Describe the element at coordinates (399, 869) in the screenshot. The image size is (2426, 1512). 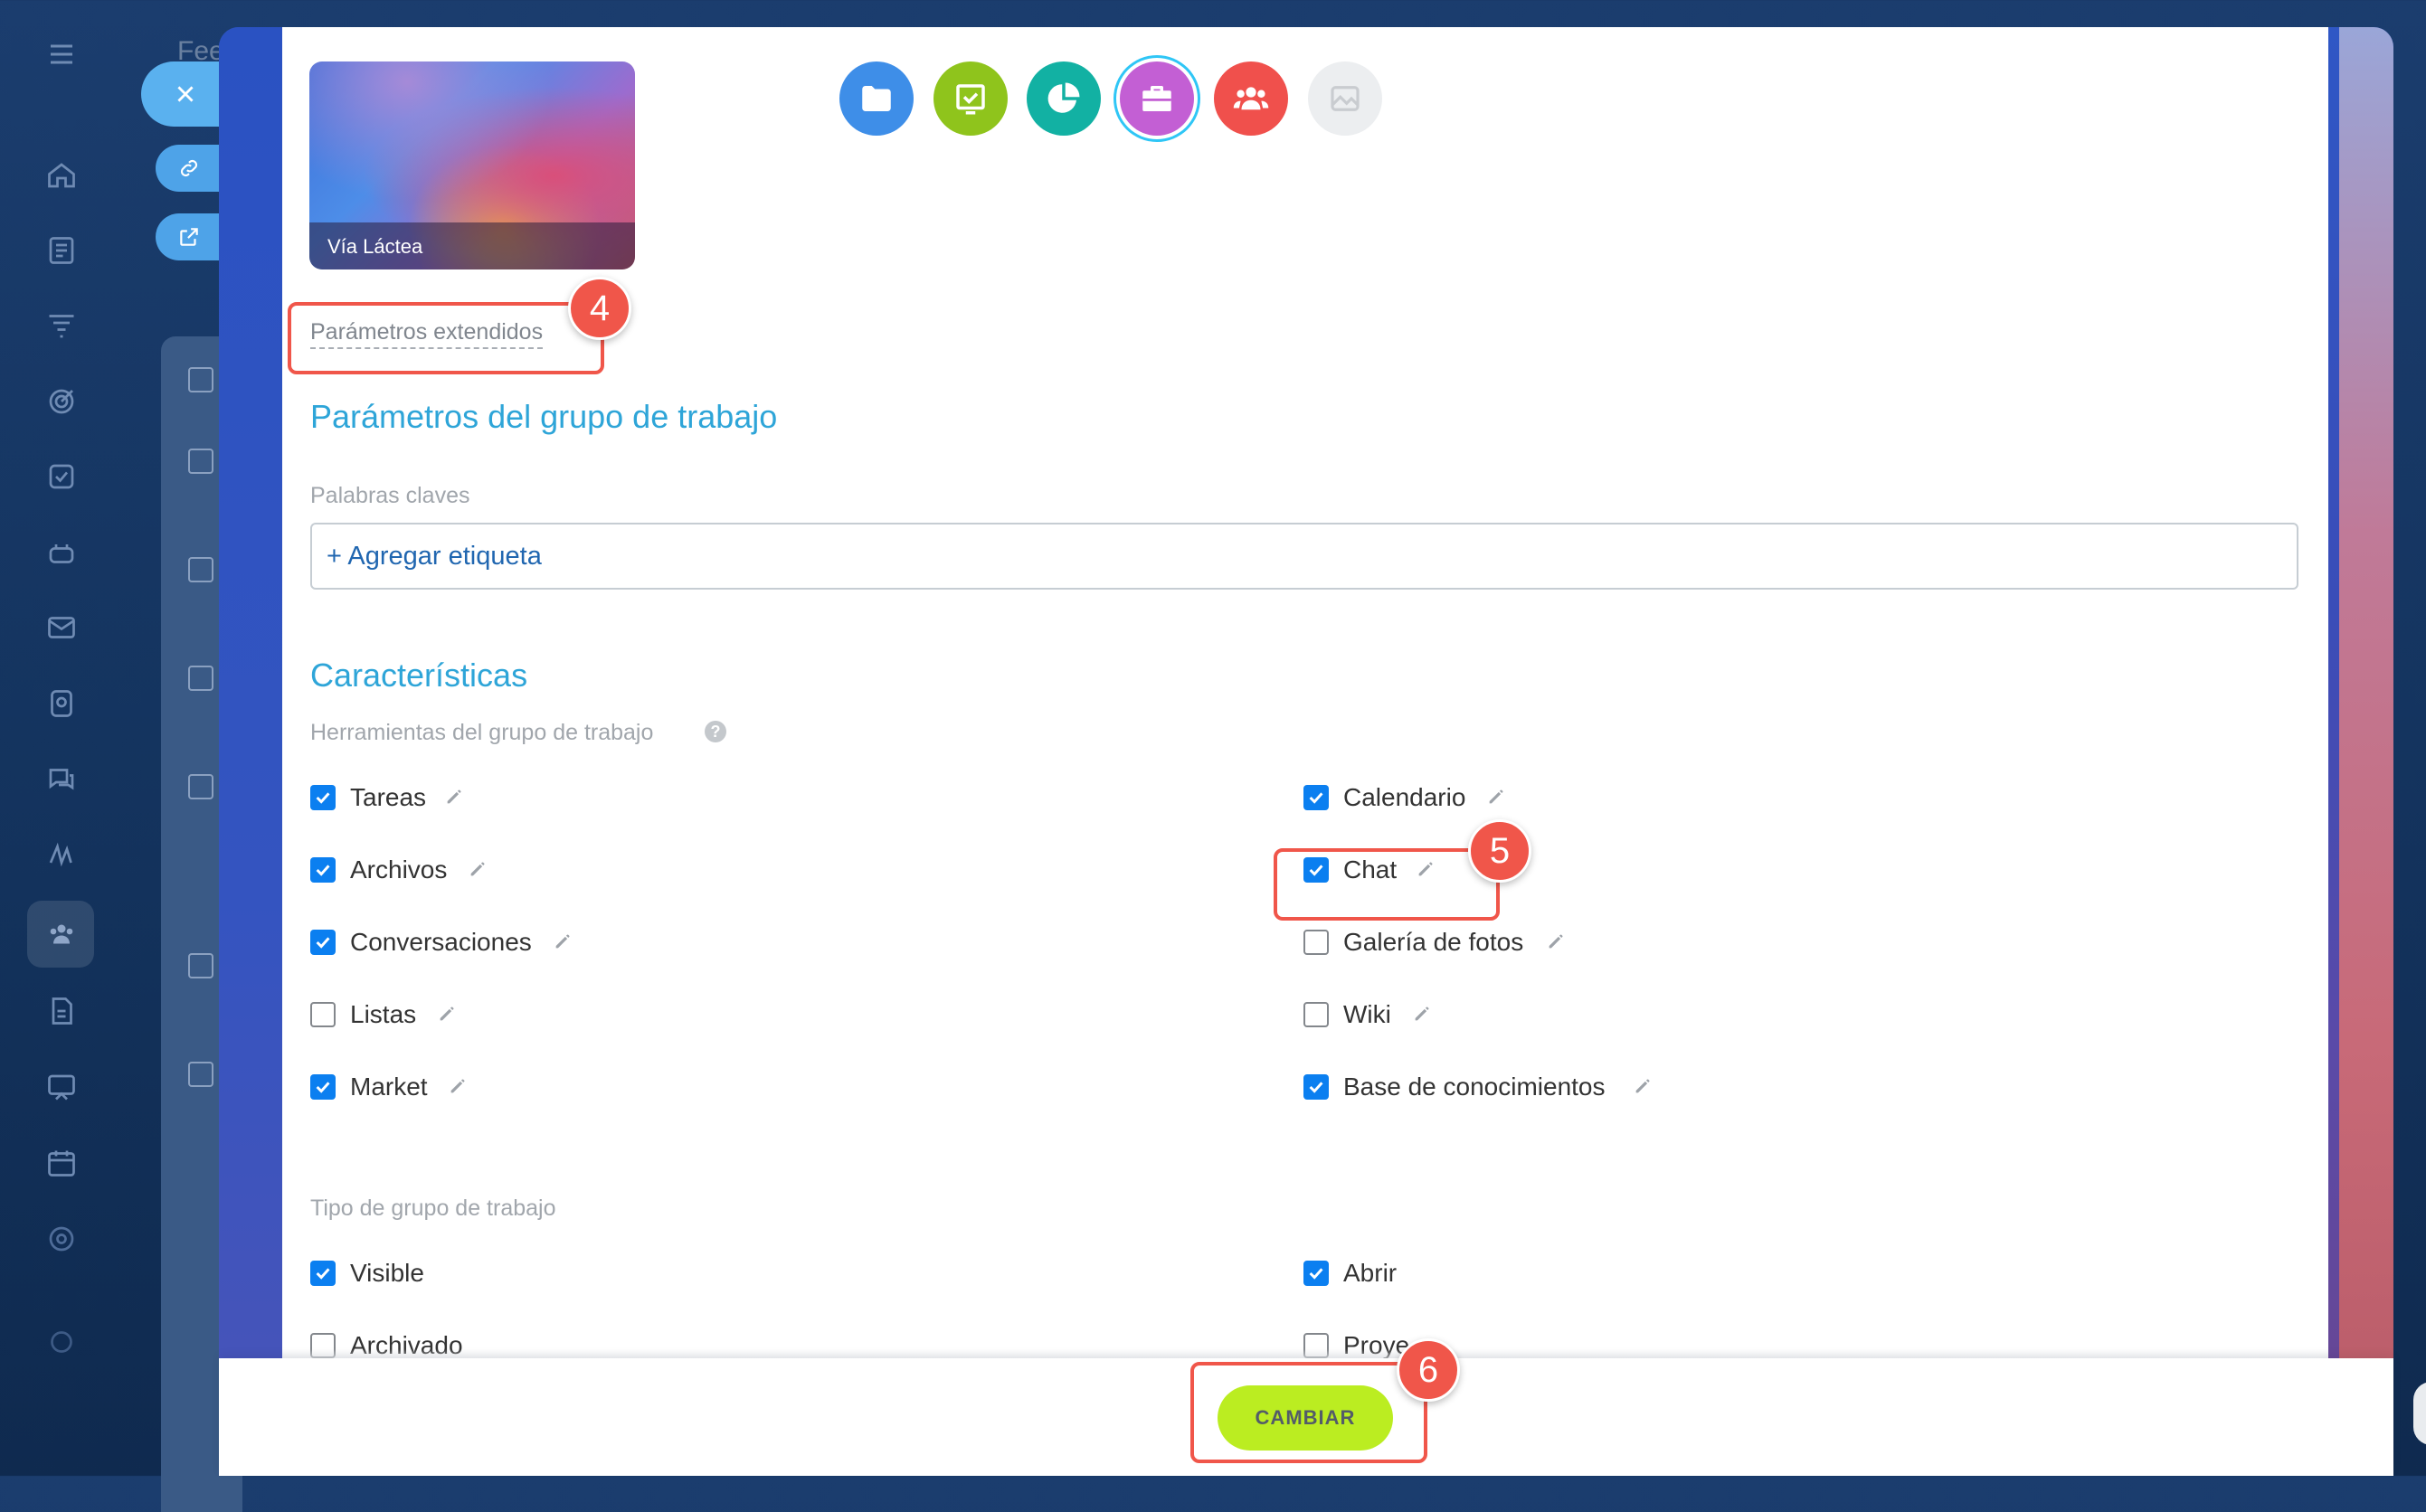
I see `archivos-label: Archivos` at that location.